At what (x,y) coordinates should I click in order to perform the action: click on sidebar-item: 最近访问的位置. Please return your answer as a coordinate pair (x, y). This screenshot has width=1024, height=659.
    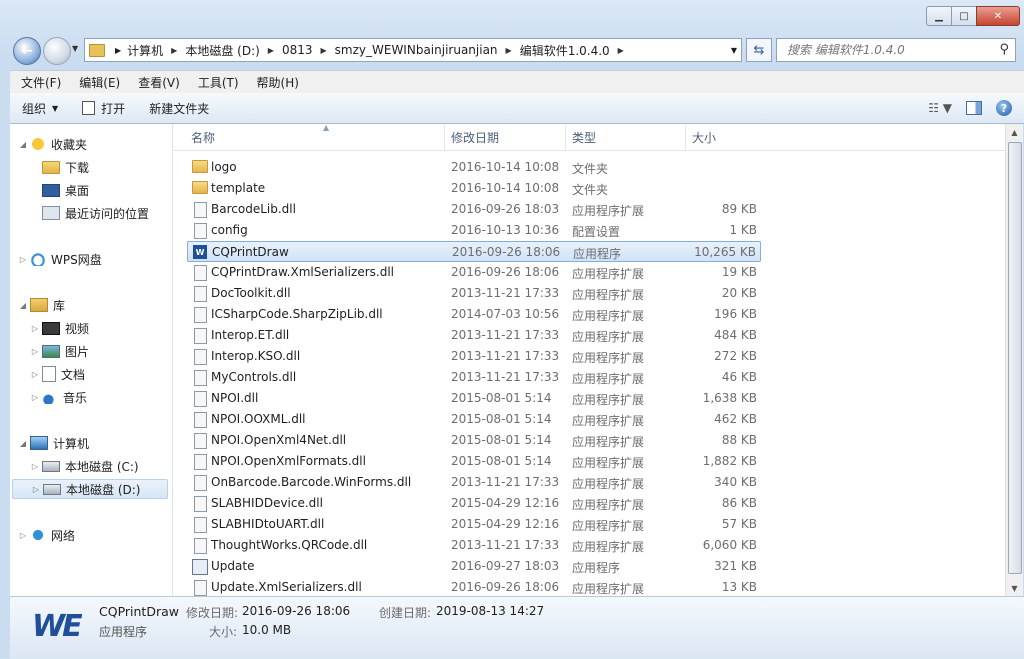
    Looking at the image, I should click on (89, 213).